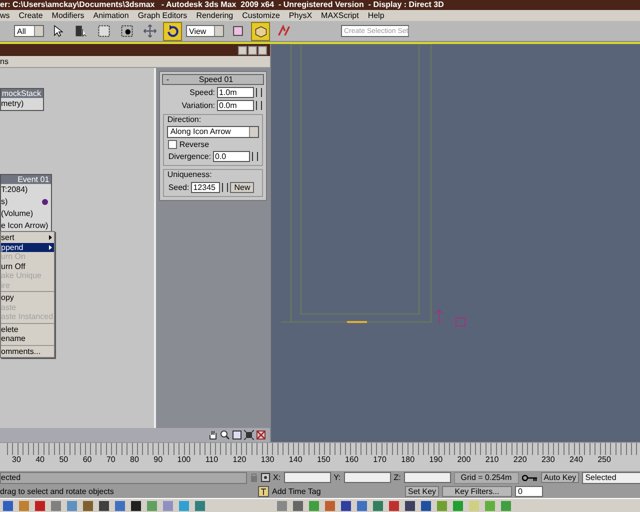 Image resolution: width=640 pixels, height=512 pixels. What do you see at coordinates (213, 435) in the screenshot?
I see `hand-icon` at bounding box center [213, 435].